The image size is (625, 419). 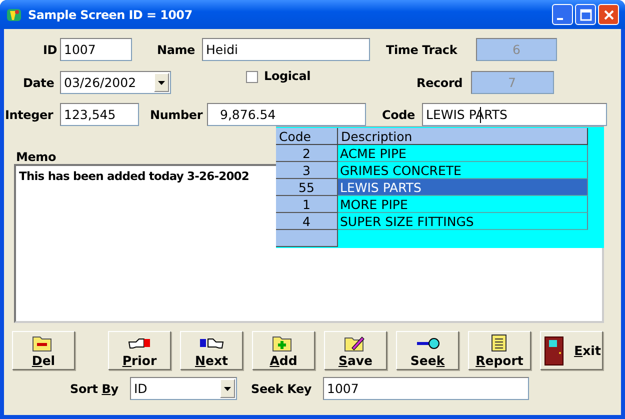 What do you see at coordinates (36, 157) in the screenshot?
I see `field-label: Memo` at bounding box center [36, 157].